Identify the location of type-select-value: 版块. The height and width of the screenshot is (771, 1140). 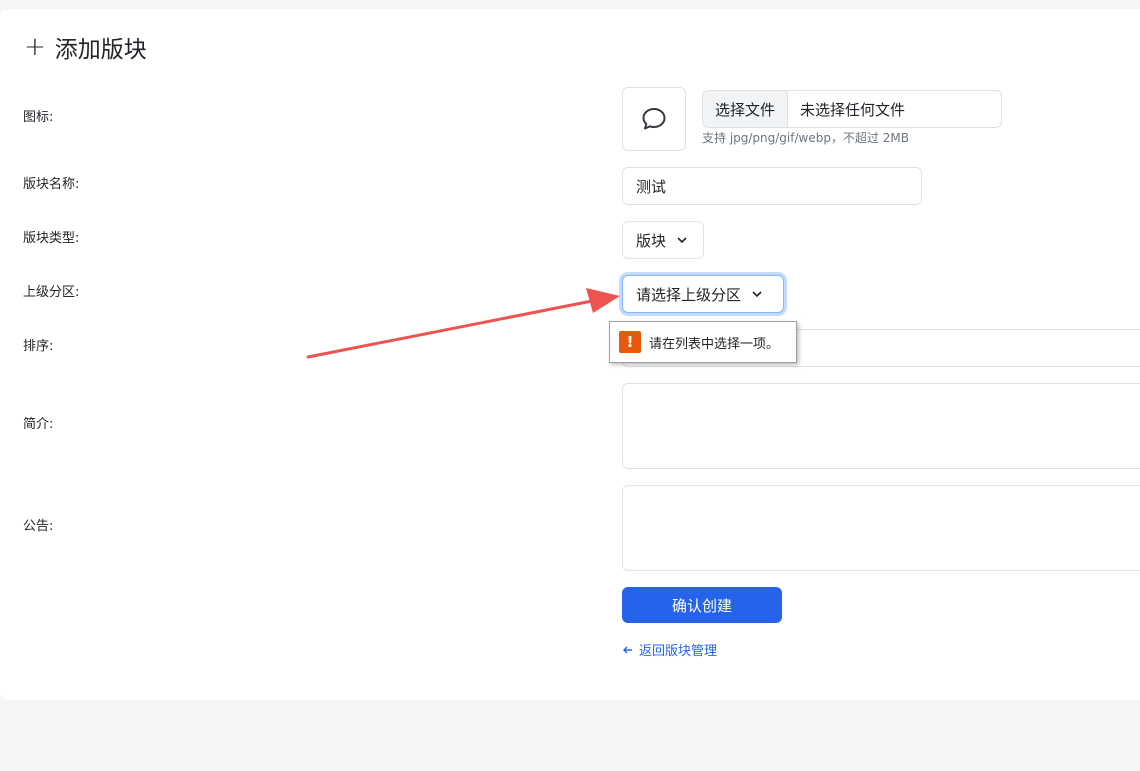
(651, 240).